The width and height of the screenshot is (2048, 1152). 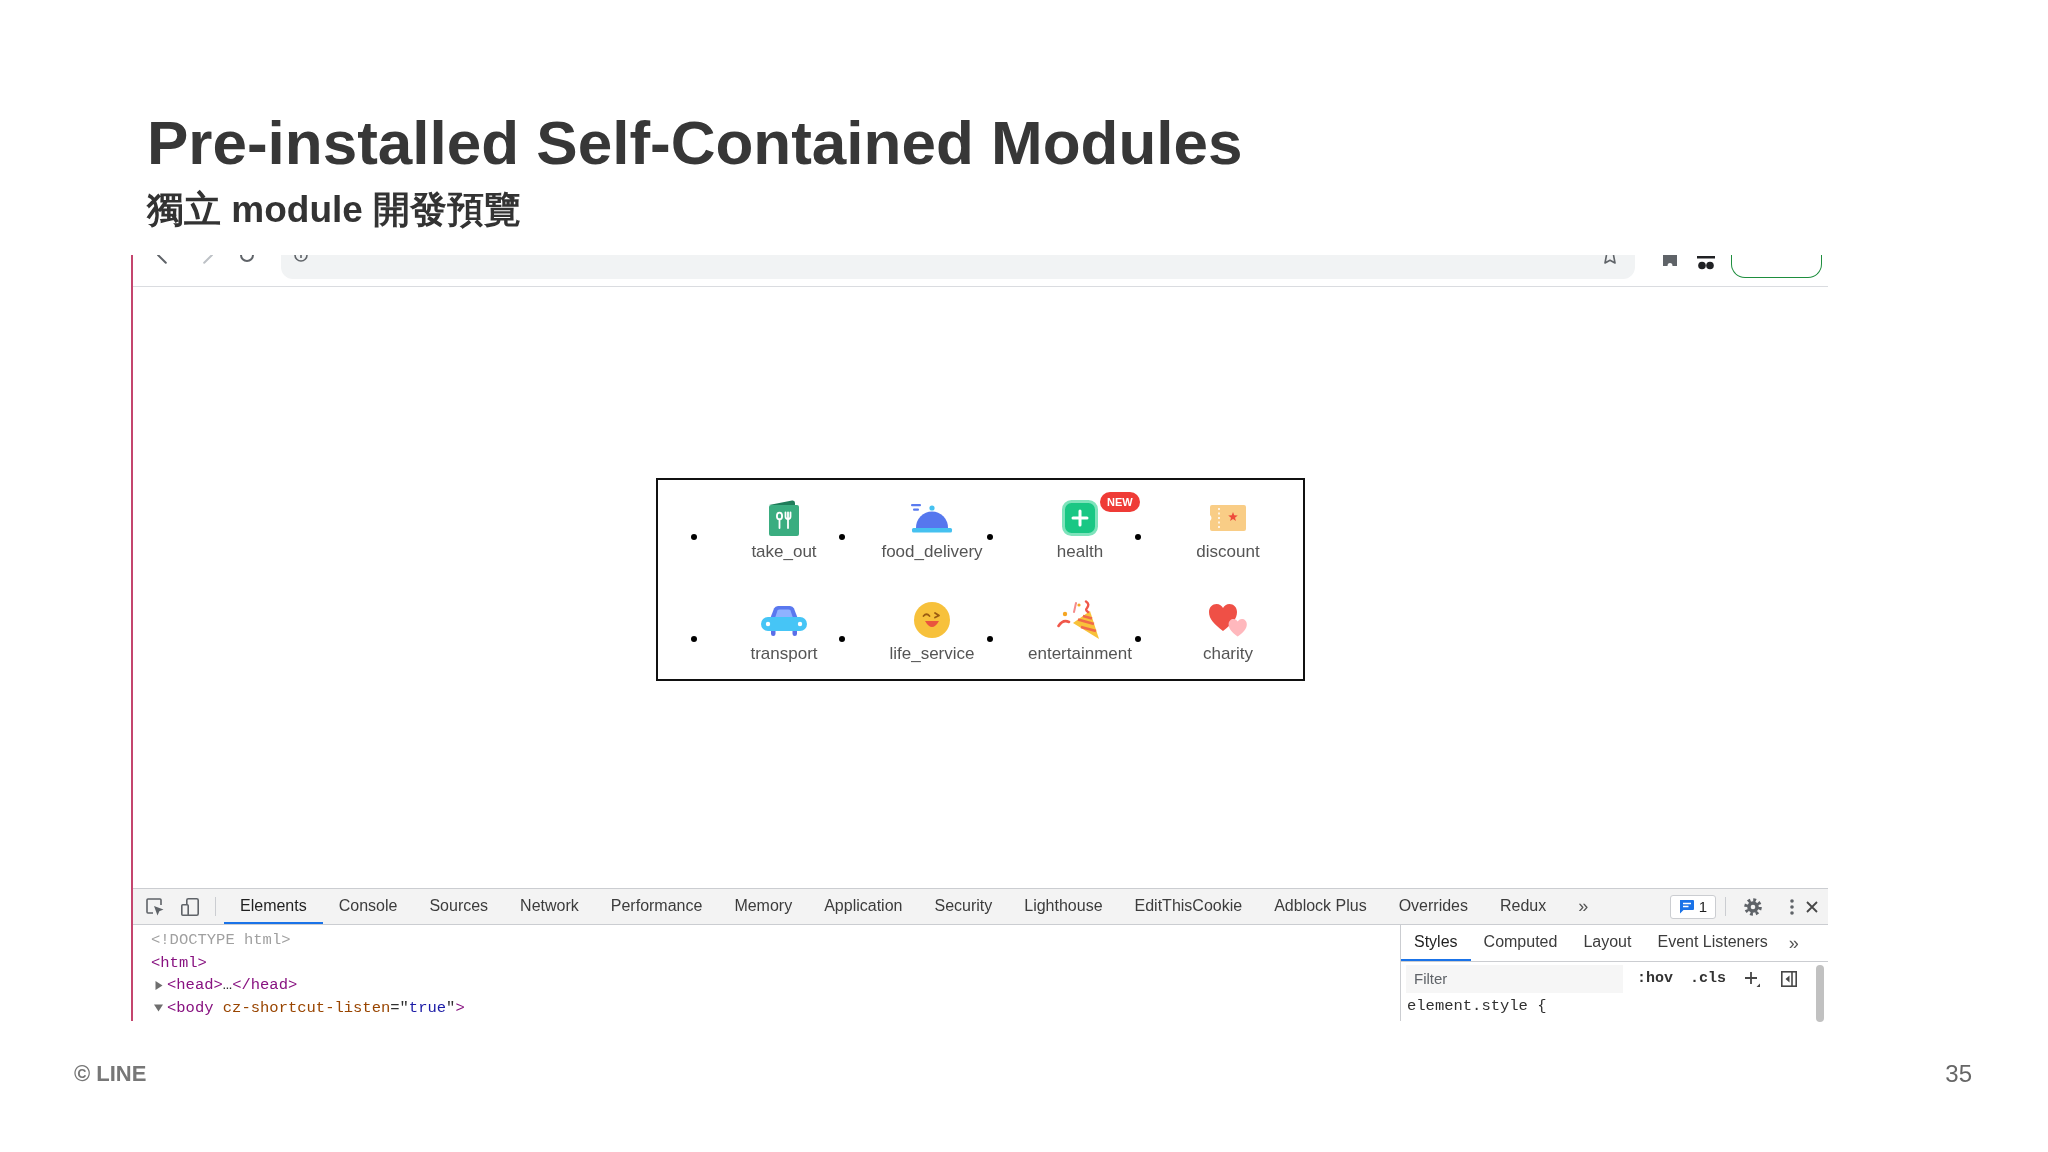 I want to click on inspect-element-icon, so click(x=155, y=906).